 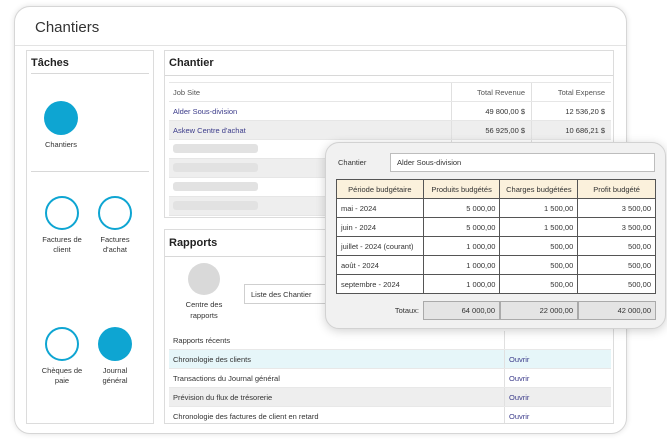 What do you see at coordinates (539, 189) in the screenshot?
I see `column-header: Charges budgétées` at bounding box center [539, 189].